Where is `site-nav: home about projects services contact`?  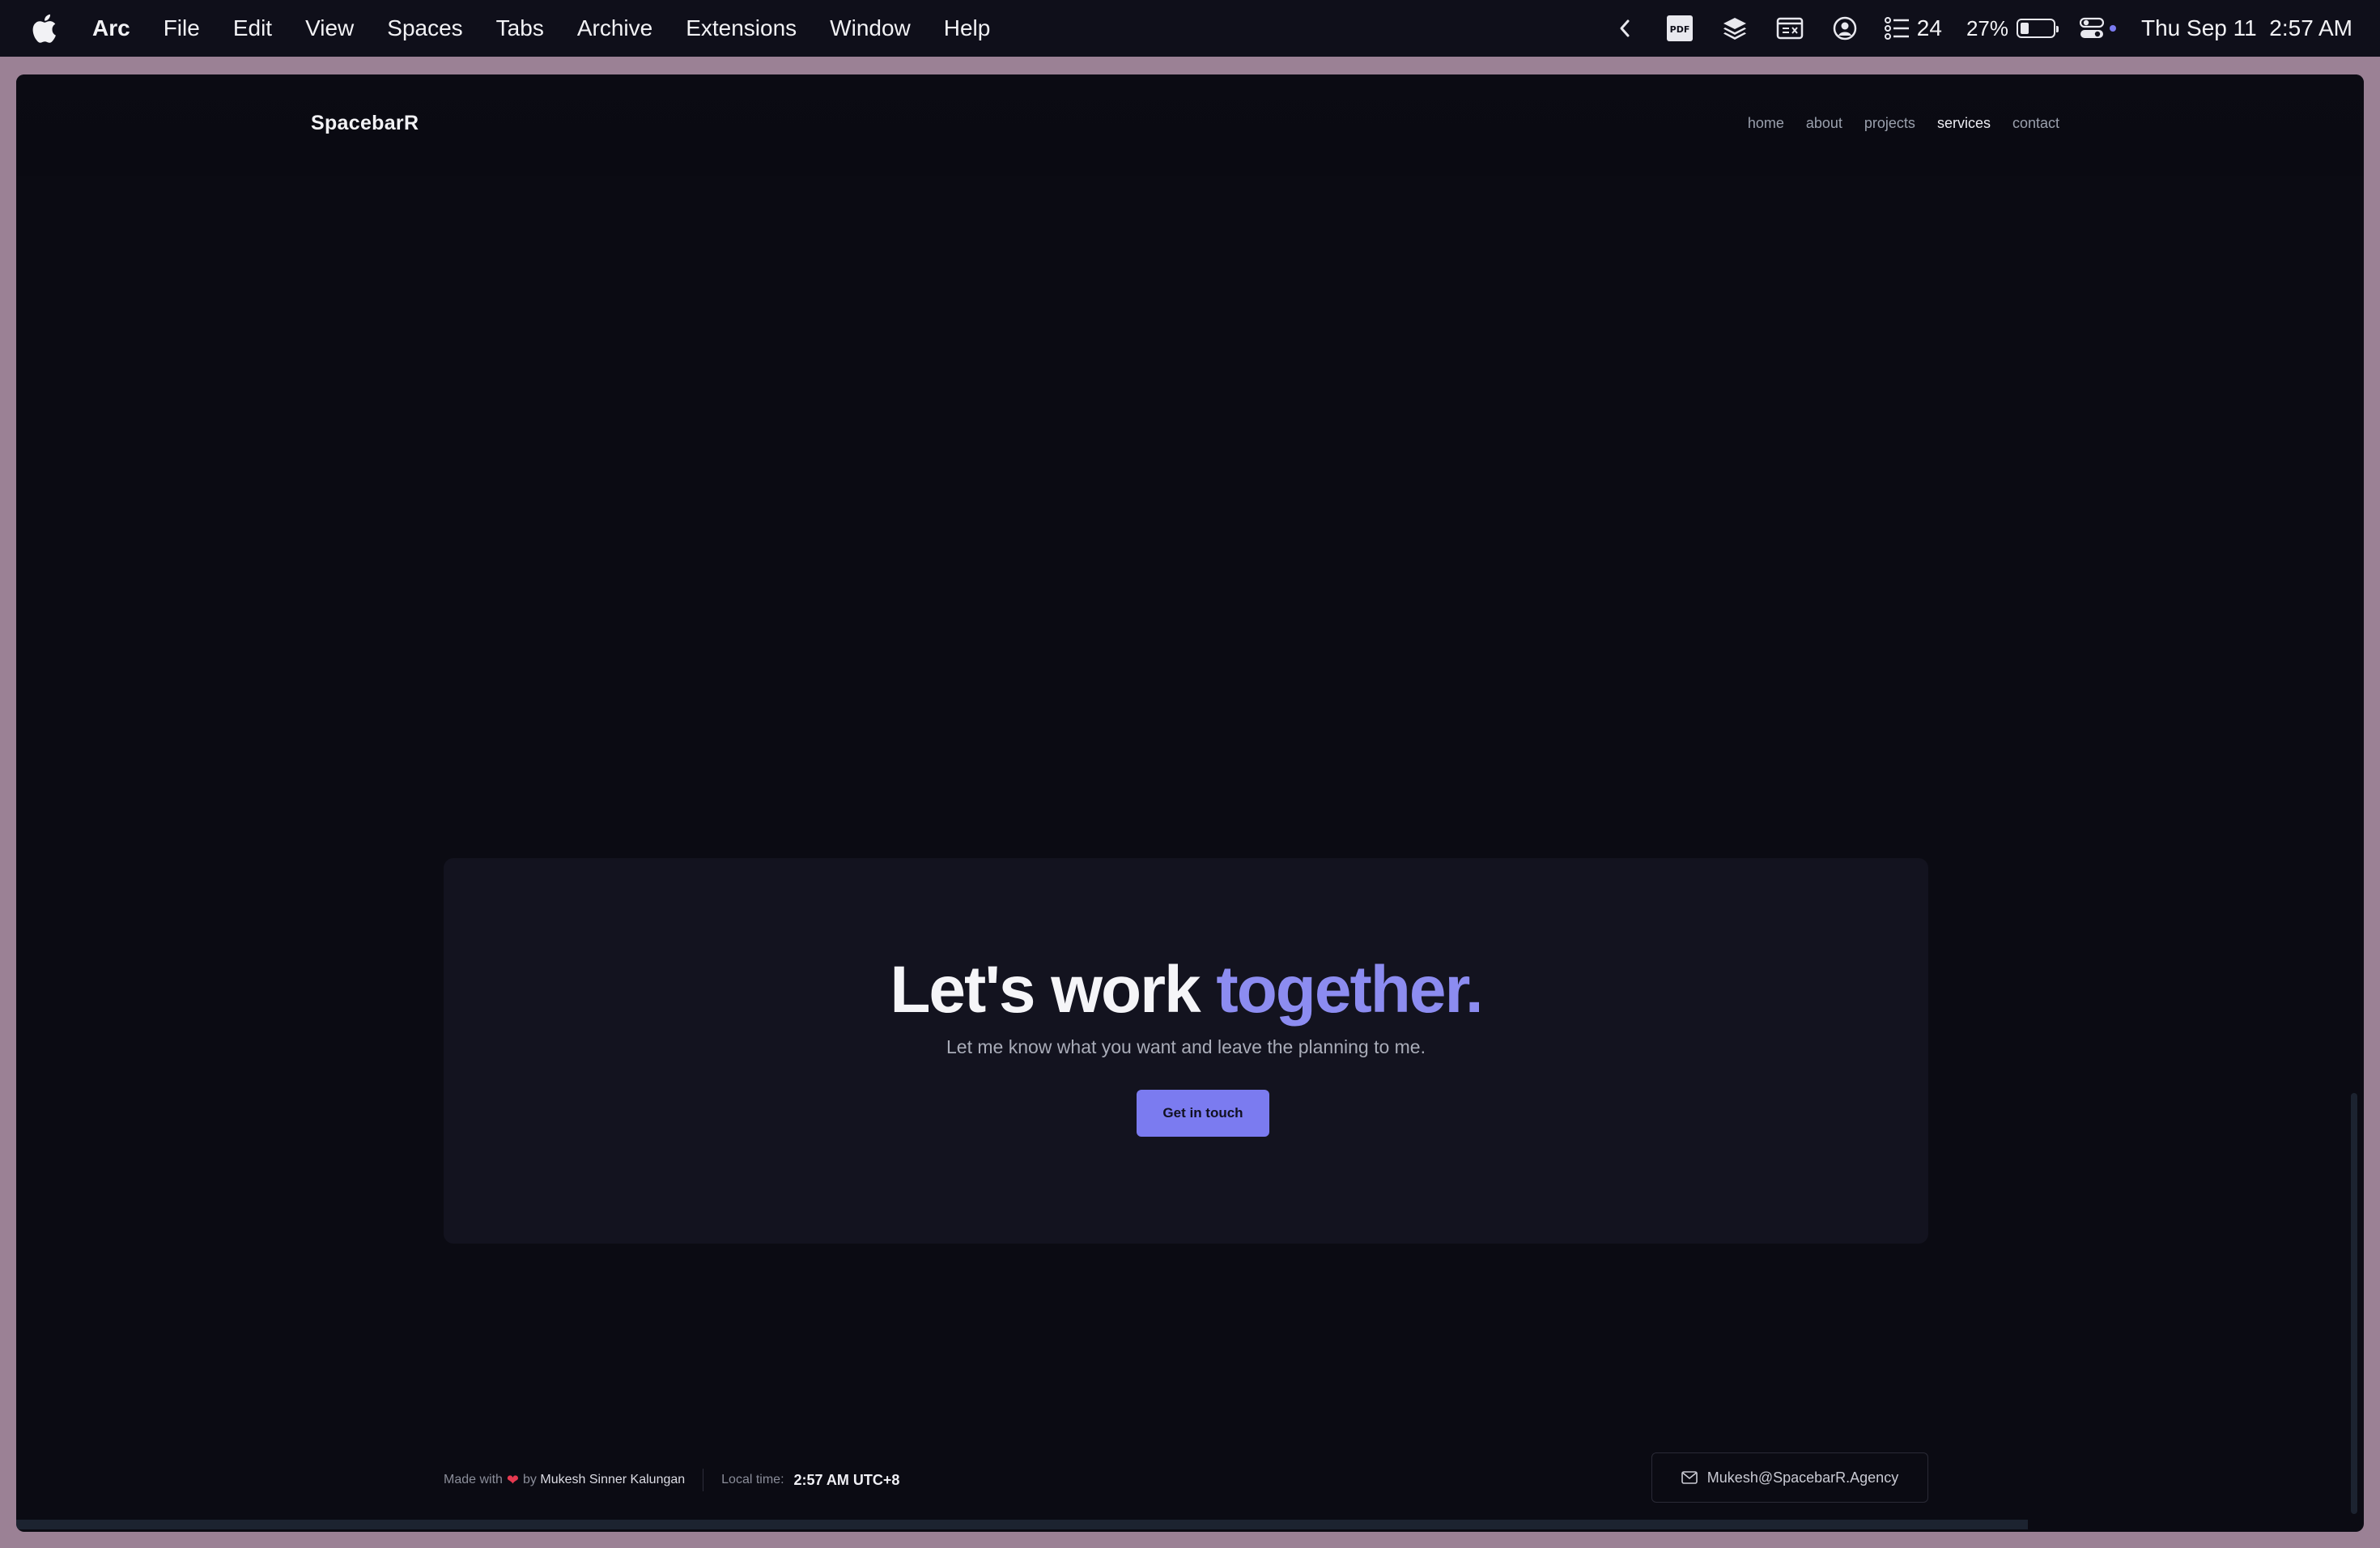
site-nav: home about projects services contact is located at coordinates (1903, 124).